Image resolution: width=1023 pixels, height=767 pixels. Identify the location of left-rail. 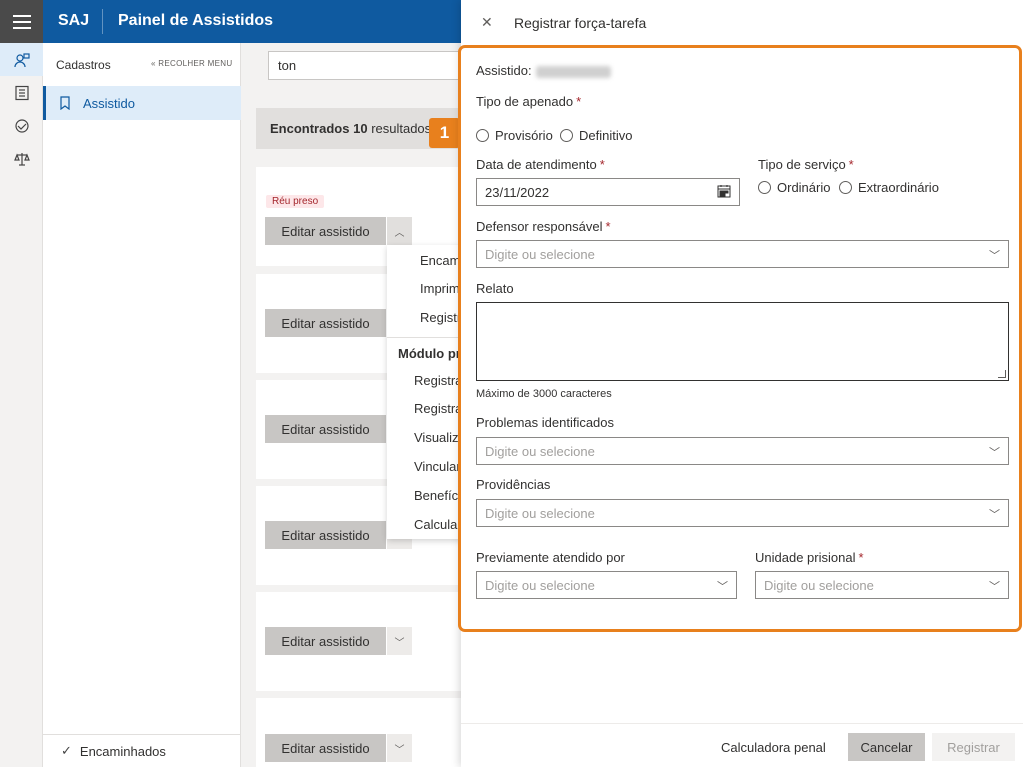
(21, 405).